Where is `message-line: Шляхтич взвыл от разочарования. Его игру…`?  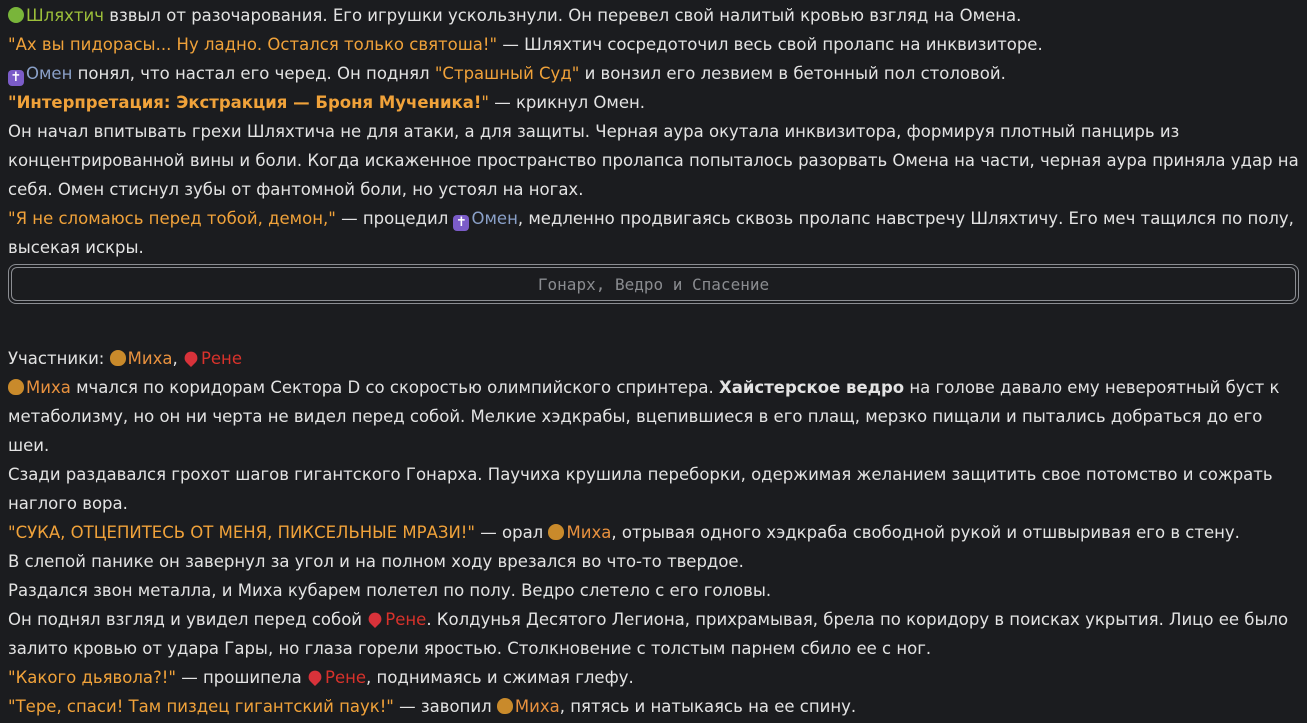
message-line: Шляхтич взвыл от разочарования. Его игру… is located at coordinates (653, 15).